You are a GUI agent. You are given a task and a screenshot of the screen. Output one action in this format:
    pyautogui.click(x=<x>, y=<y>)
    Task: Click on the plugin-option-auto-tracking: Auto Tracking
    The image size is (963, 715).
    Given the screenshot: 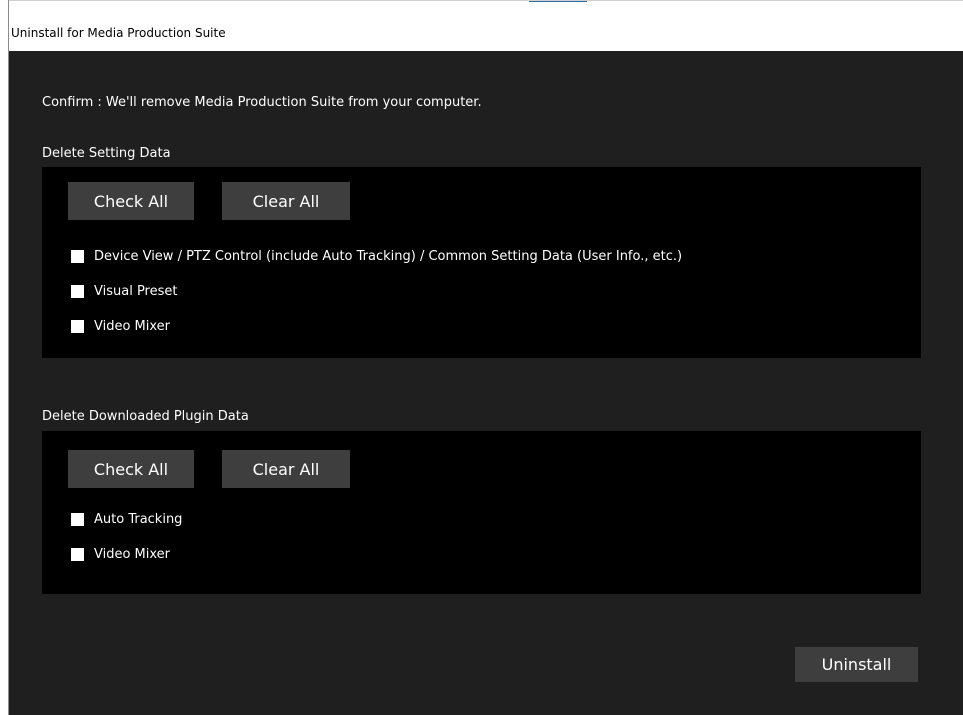 What is the action you would take?
    pyautogui.click(x=126, y=519)
    